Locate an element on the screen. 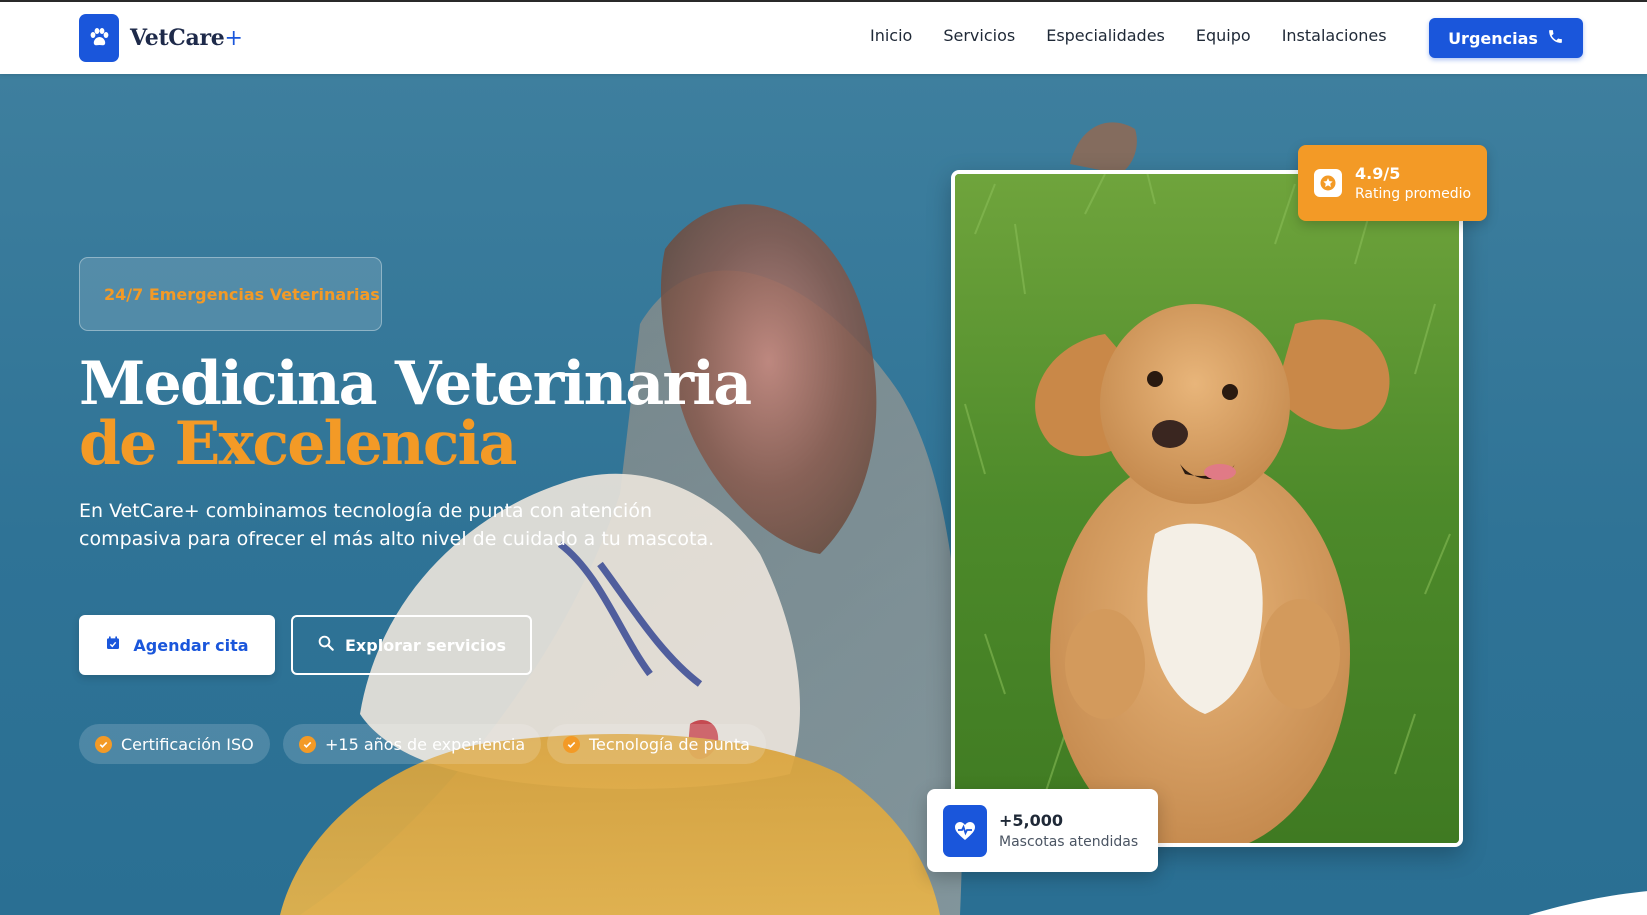  nav-item-equipo: Equipo is located at coordinates (1223, 35).